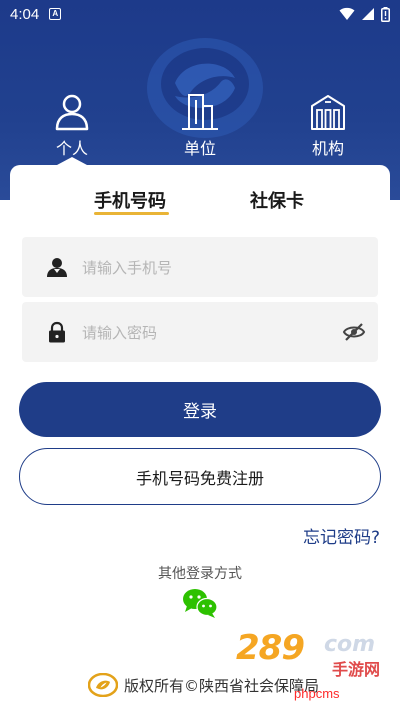  Describe the element at coordinates (356, 669) in the screenshot. I see `watermark-subtitle: 手游网` at that location.